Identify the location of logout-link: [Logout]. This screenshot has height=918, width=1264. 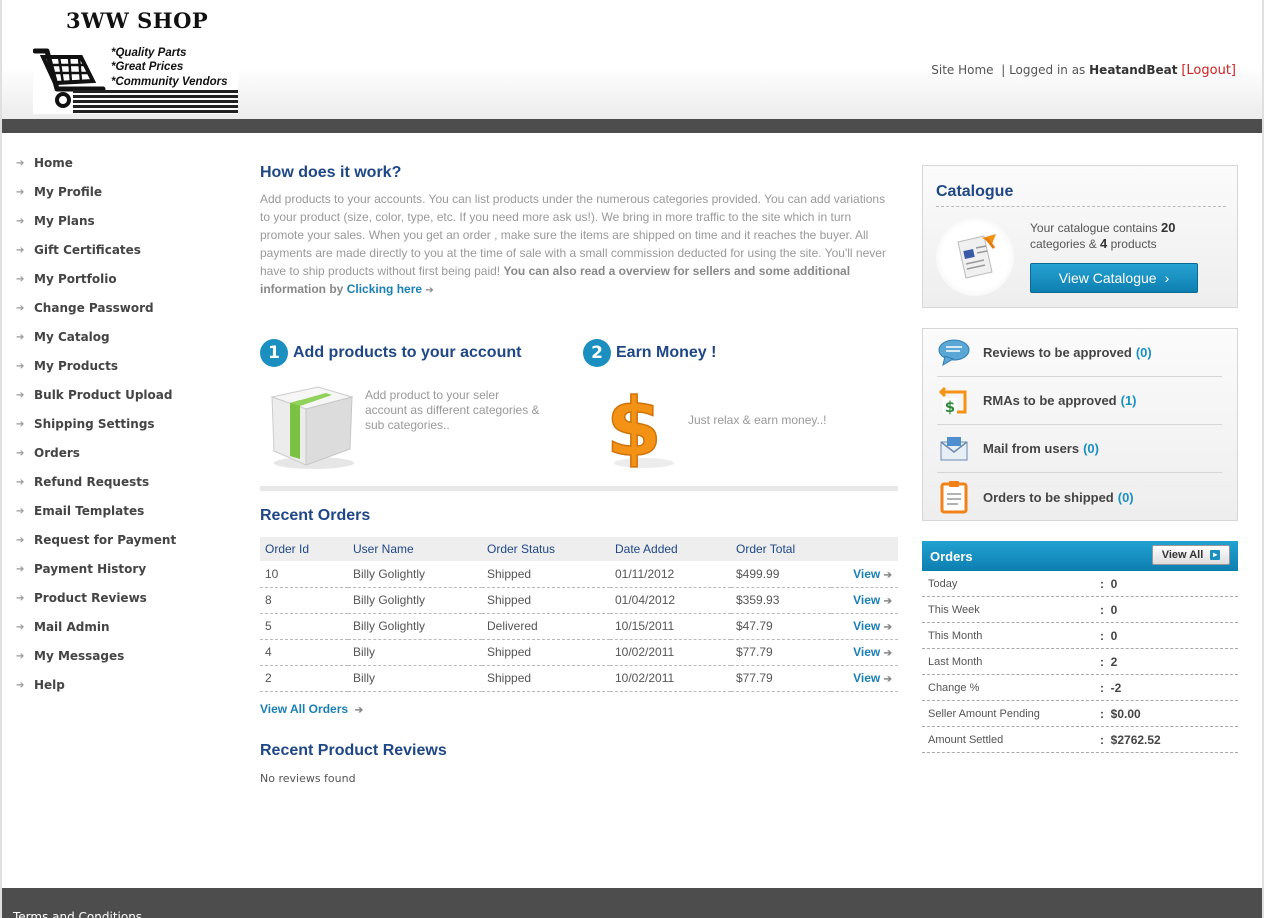
(1208, 70).